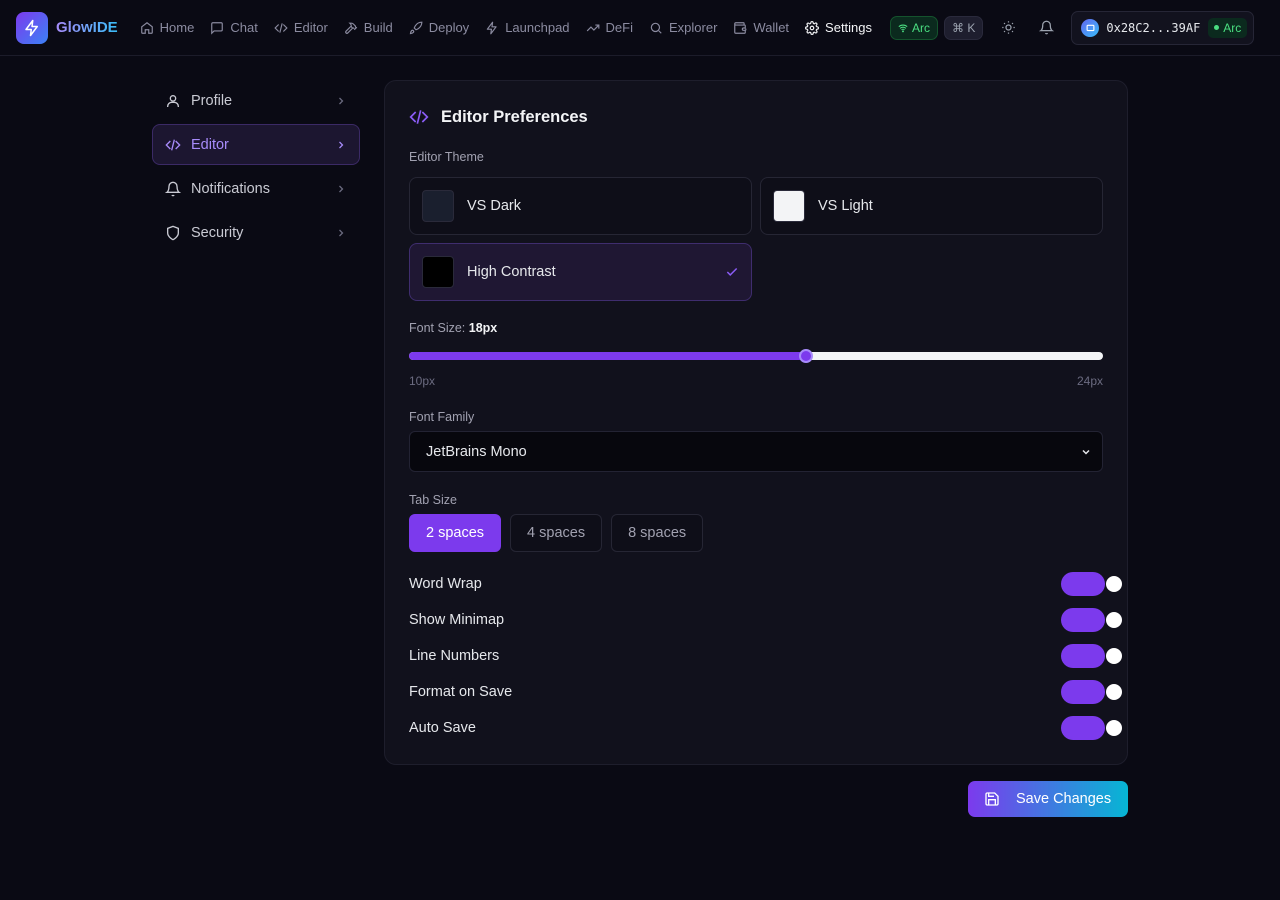 This screenshot has height=900, width=1280. What do you see at coordinates (1091, 692) in the screenshot?
I see `format-on-save-toggle` at bounding box center [1091, 692].